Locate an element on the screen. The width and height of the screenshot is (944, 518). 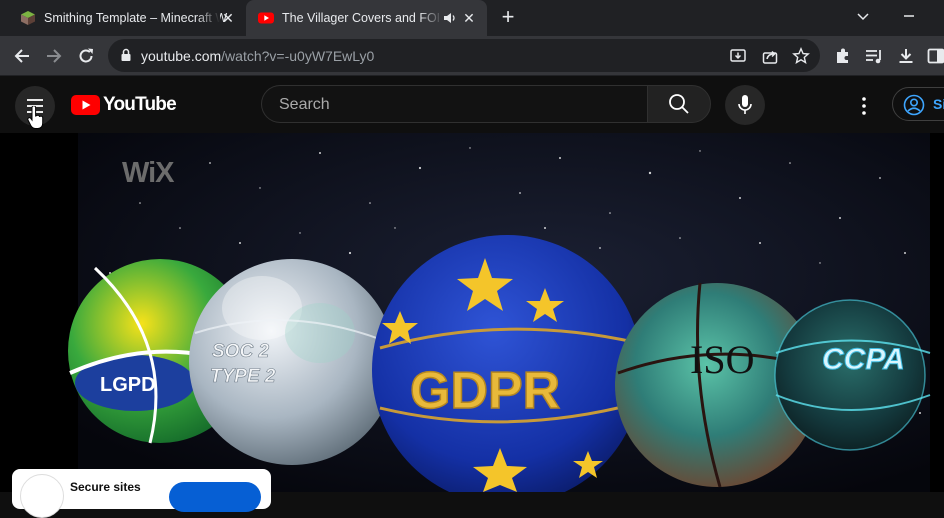
iso-label: ISO is located at coordinates (722, 359).